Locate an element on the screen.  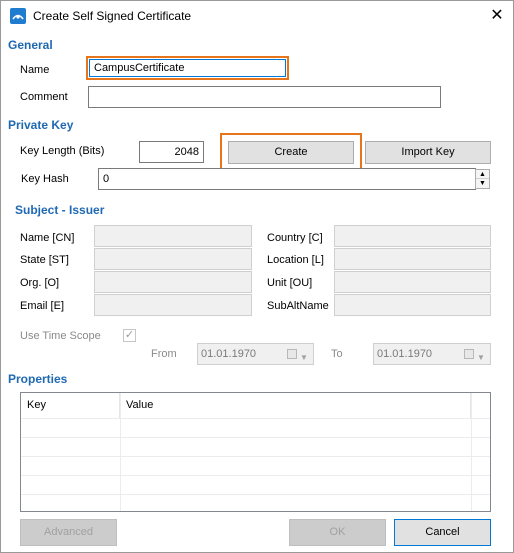
e-field is located at coordinates (173, 305).